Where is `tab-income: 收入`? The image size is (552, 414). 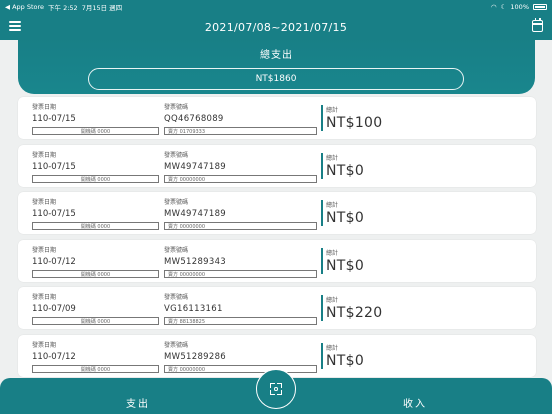
tab-income: 收入 is located at coordinates (415, 402).